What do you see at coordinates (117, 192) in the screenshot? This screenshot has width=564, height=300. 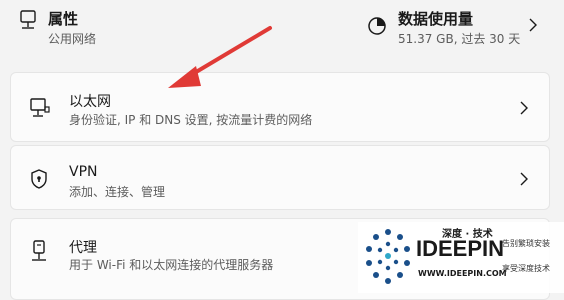 I see `vpn-subtitle: 添加、连接、管理` at bounding box center [117, 192].